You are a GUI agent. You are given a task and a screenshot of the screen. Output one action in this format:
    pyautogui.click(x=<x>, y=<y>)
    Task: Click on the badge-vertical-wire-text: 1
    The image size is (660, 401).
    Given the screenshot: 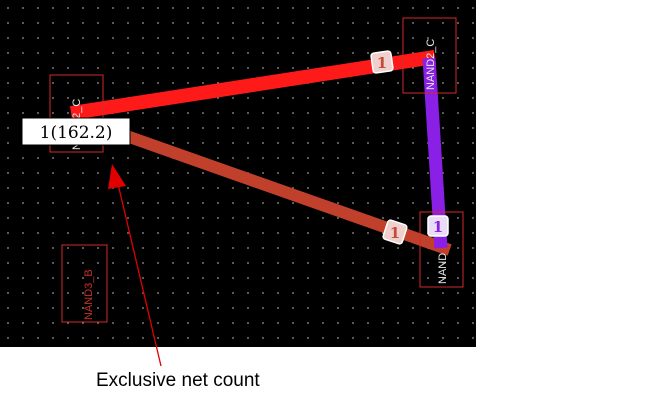 What is the action you would take?
    pyautogui.click(x=438, y=227)
    